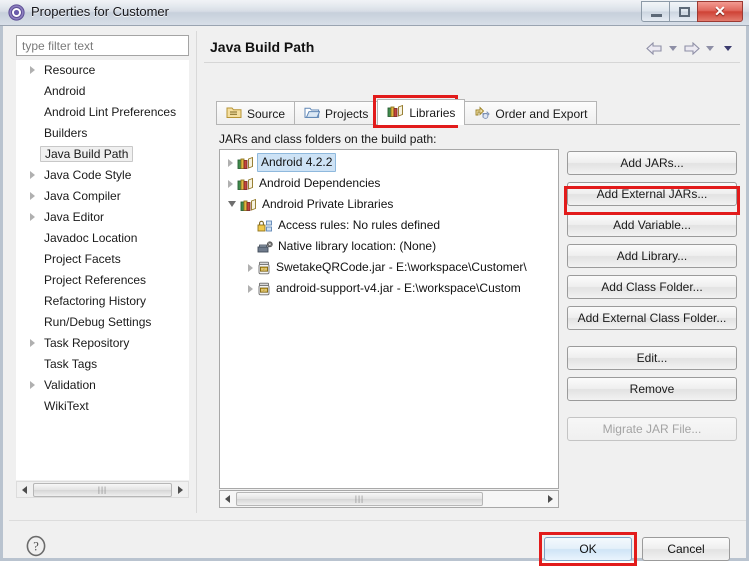 Image resolution: width=749 pixels, height=566 pixels. What do you see at coordinates (256, 113) in the screenshot?
I see `tab-source: Source` at bounding box center [256, 113].